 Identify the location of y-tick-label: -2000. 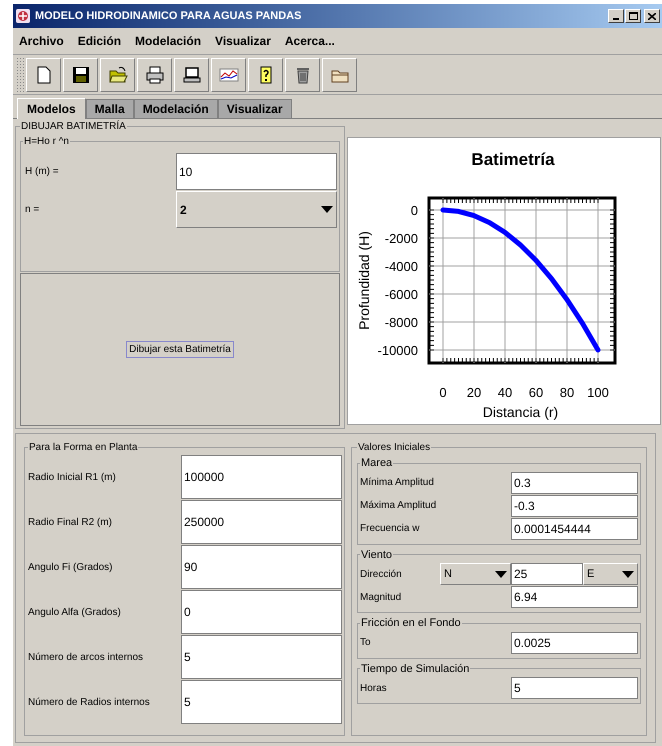
(401, 238).